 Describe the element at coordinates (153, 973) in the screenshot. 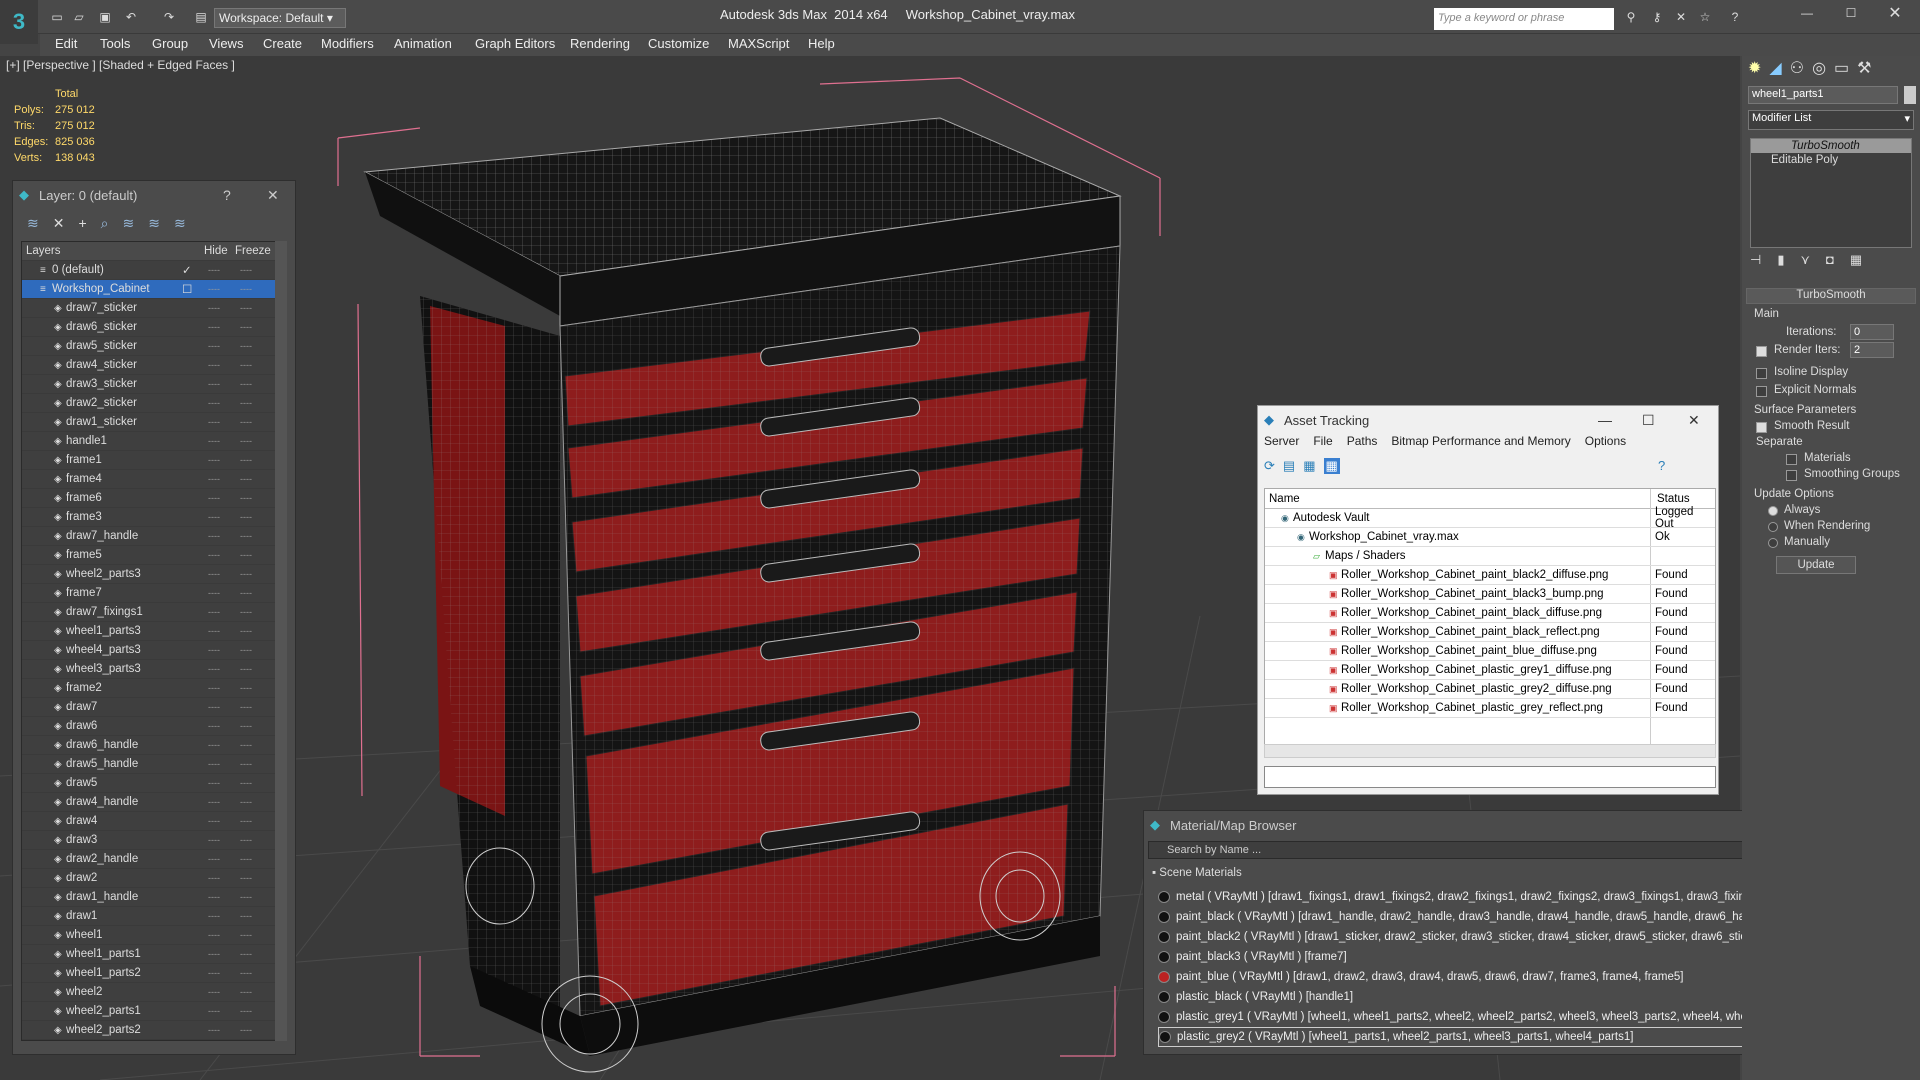

I see `layer-row: ◈ wheel1_parts2 ---- ----` at that location.